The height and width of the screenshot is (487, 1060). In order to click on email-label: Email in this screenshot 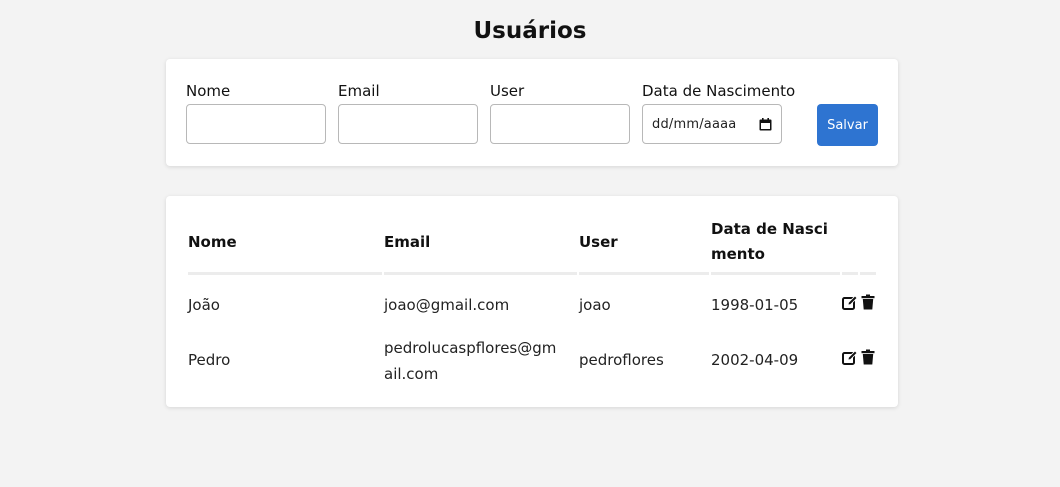, I will do `click(359, 91)`.